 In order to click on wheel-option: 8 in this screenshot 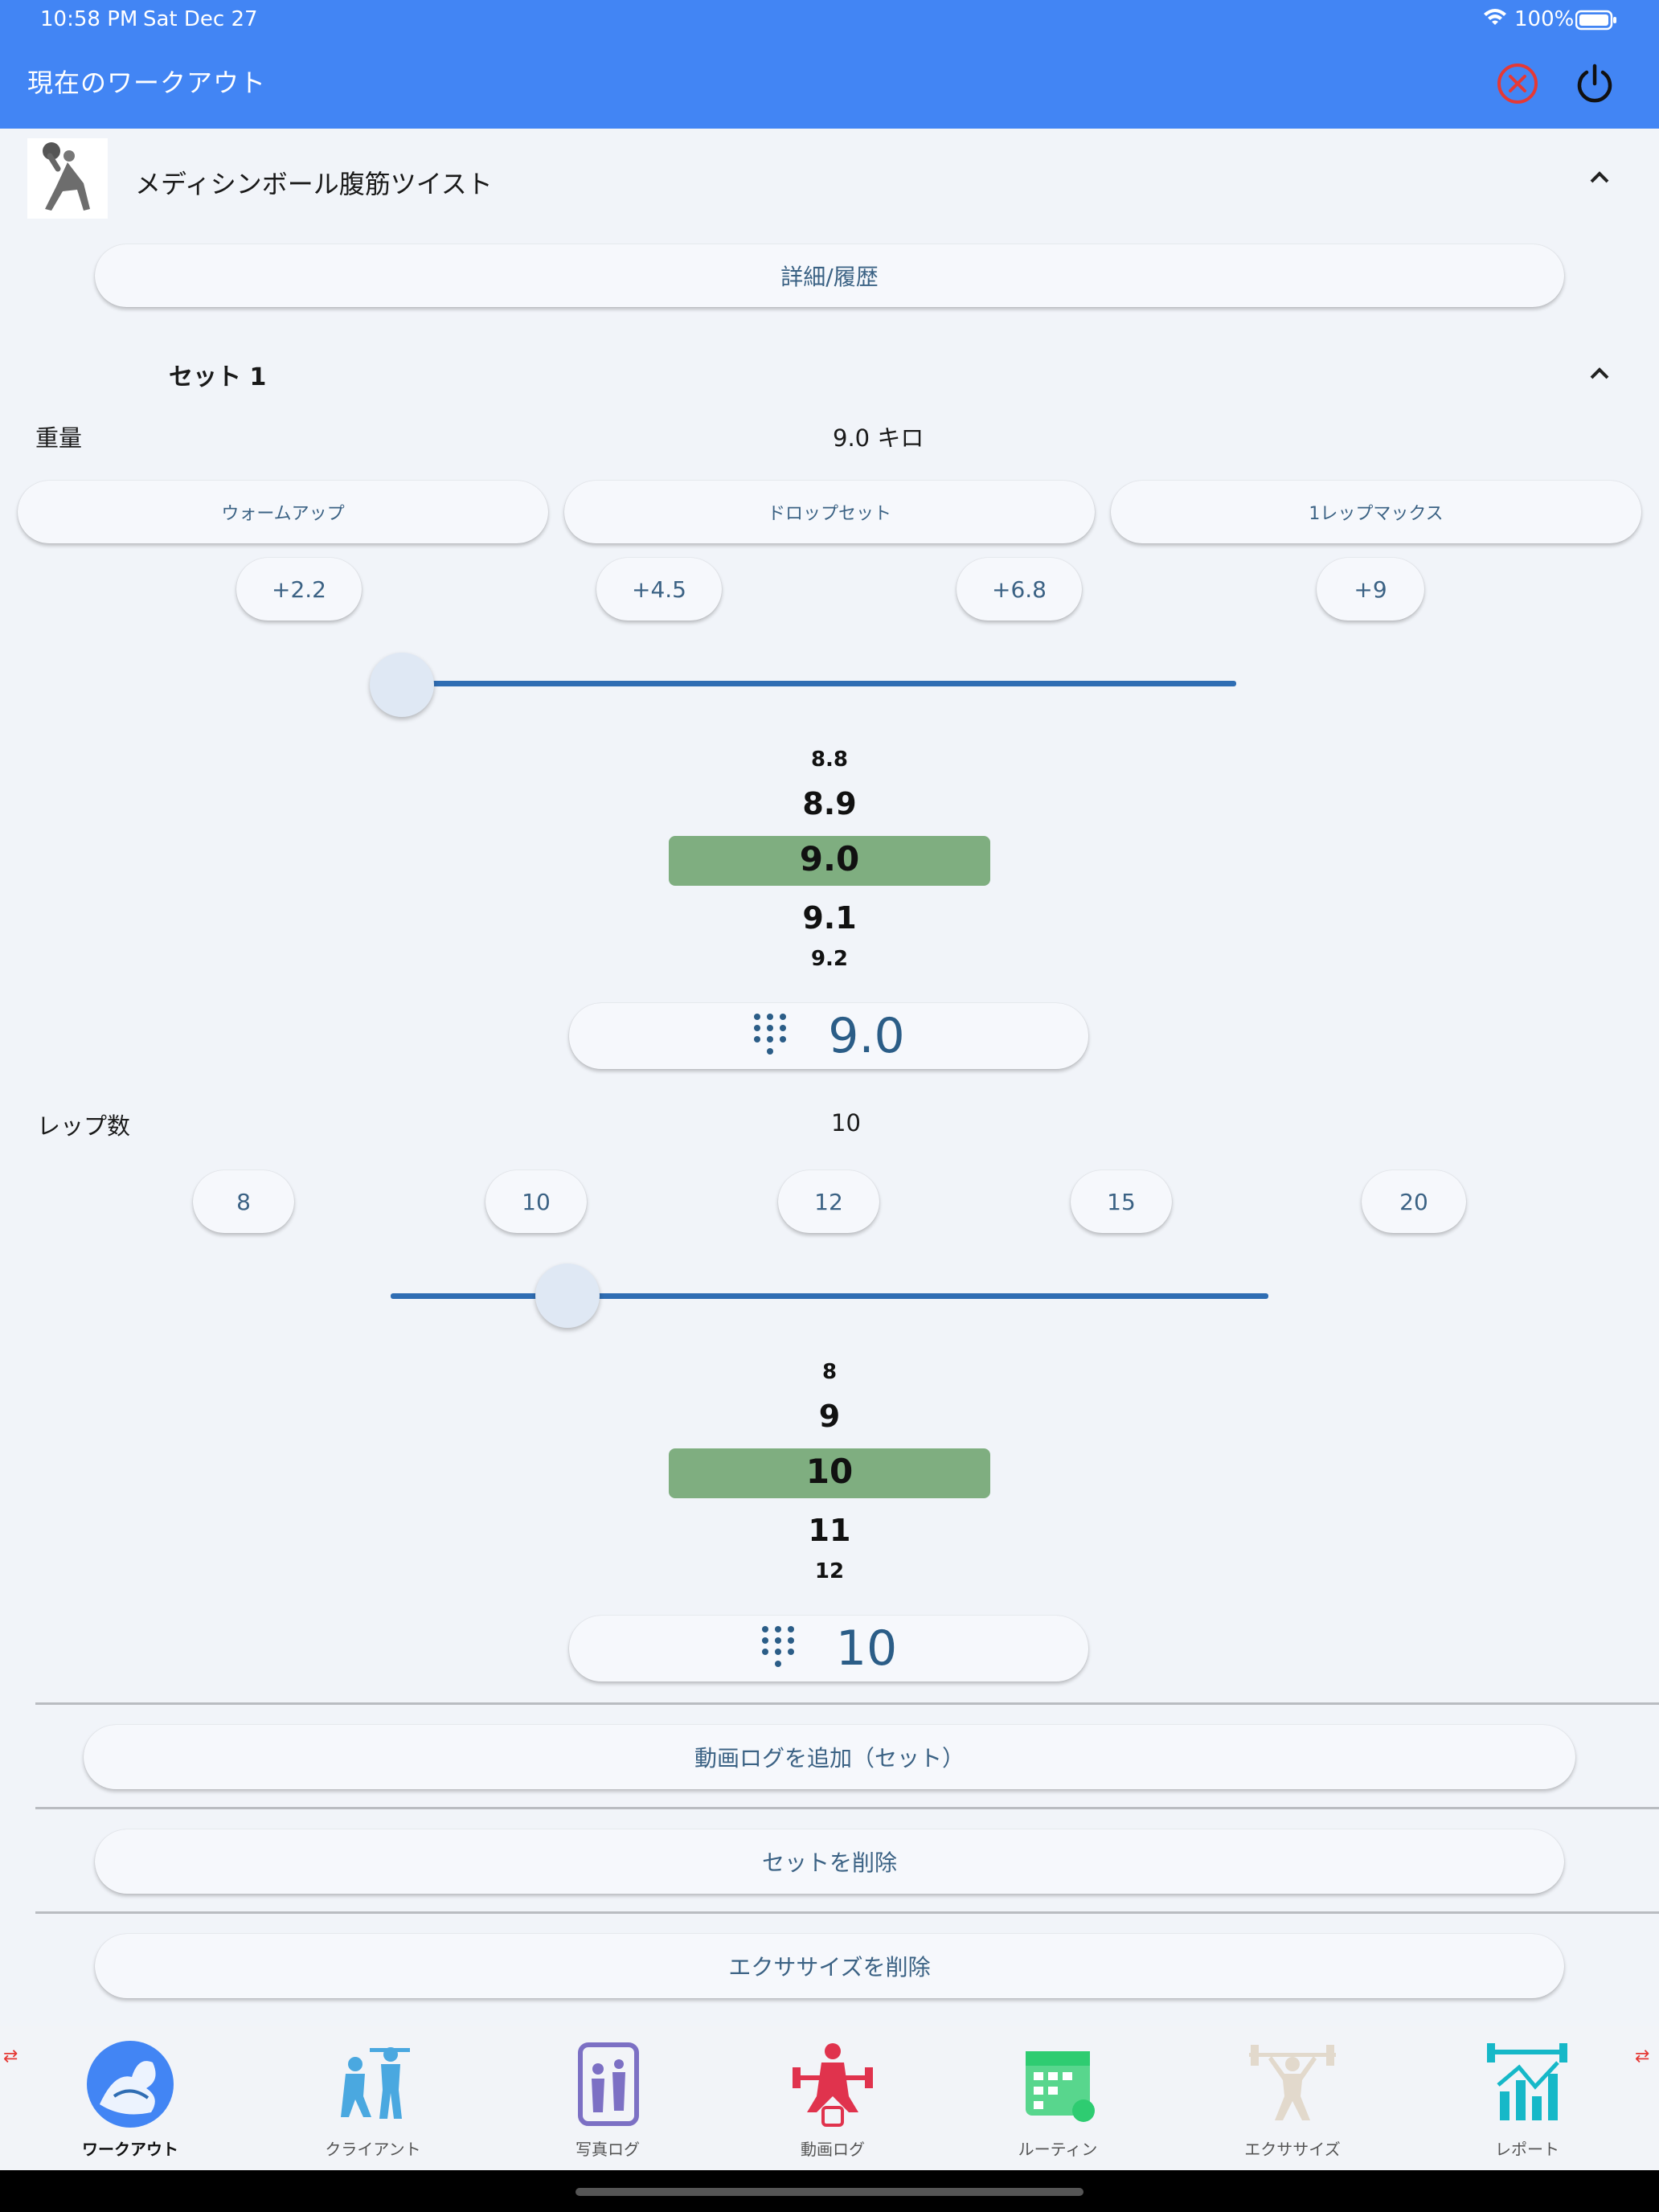, I will do `click(829, 1372)`.